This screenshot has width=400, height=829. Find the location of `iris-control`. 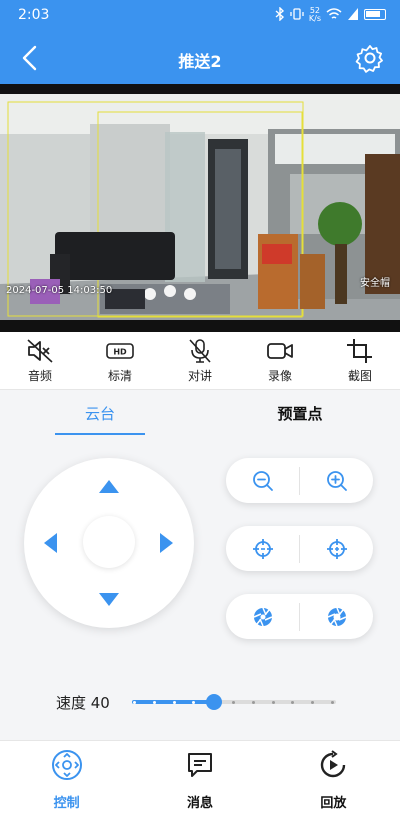

iris-control is located at coordinates (299, 616).